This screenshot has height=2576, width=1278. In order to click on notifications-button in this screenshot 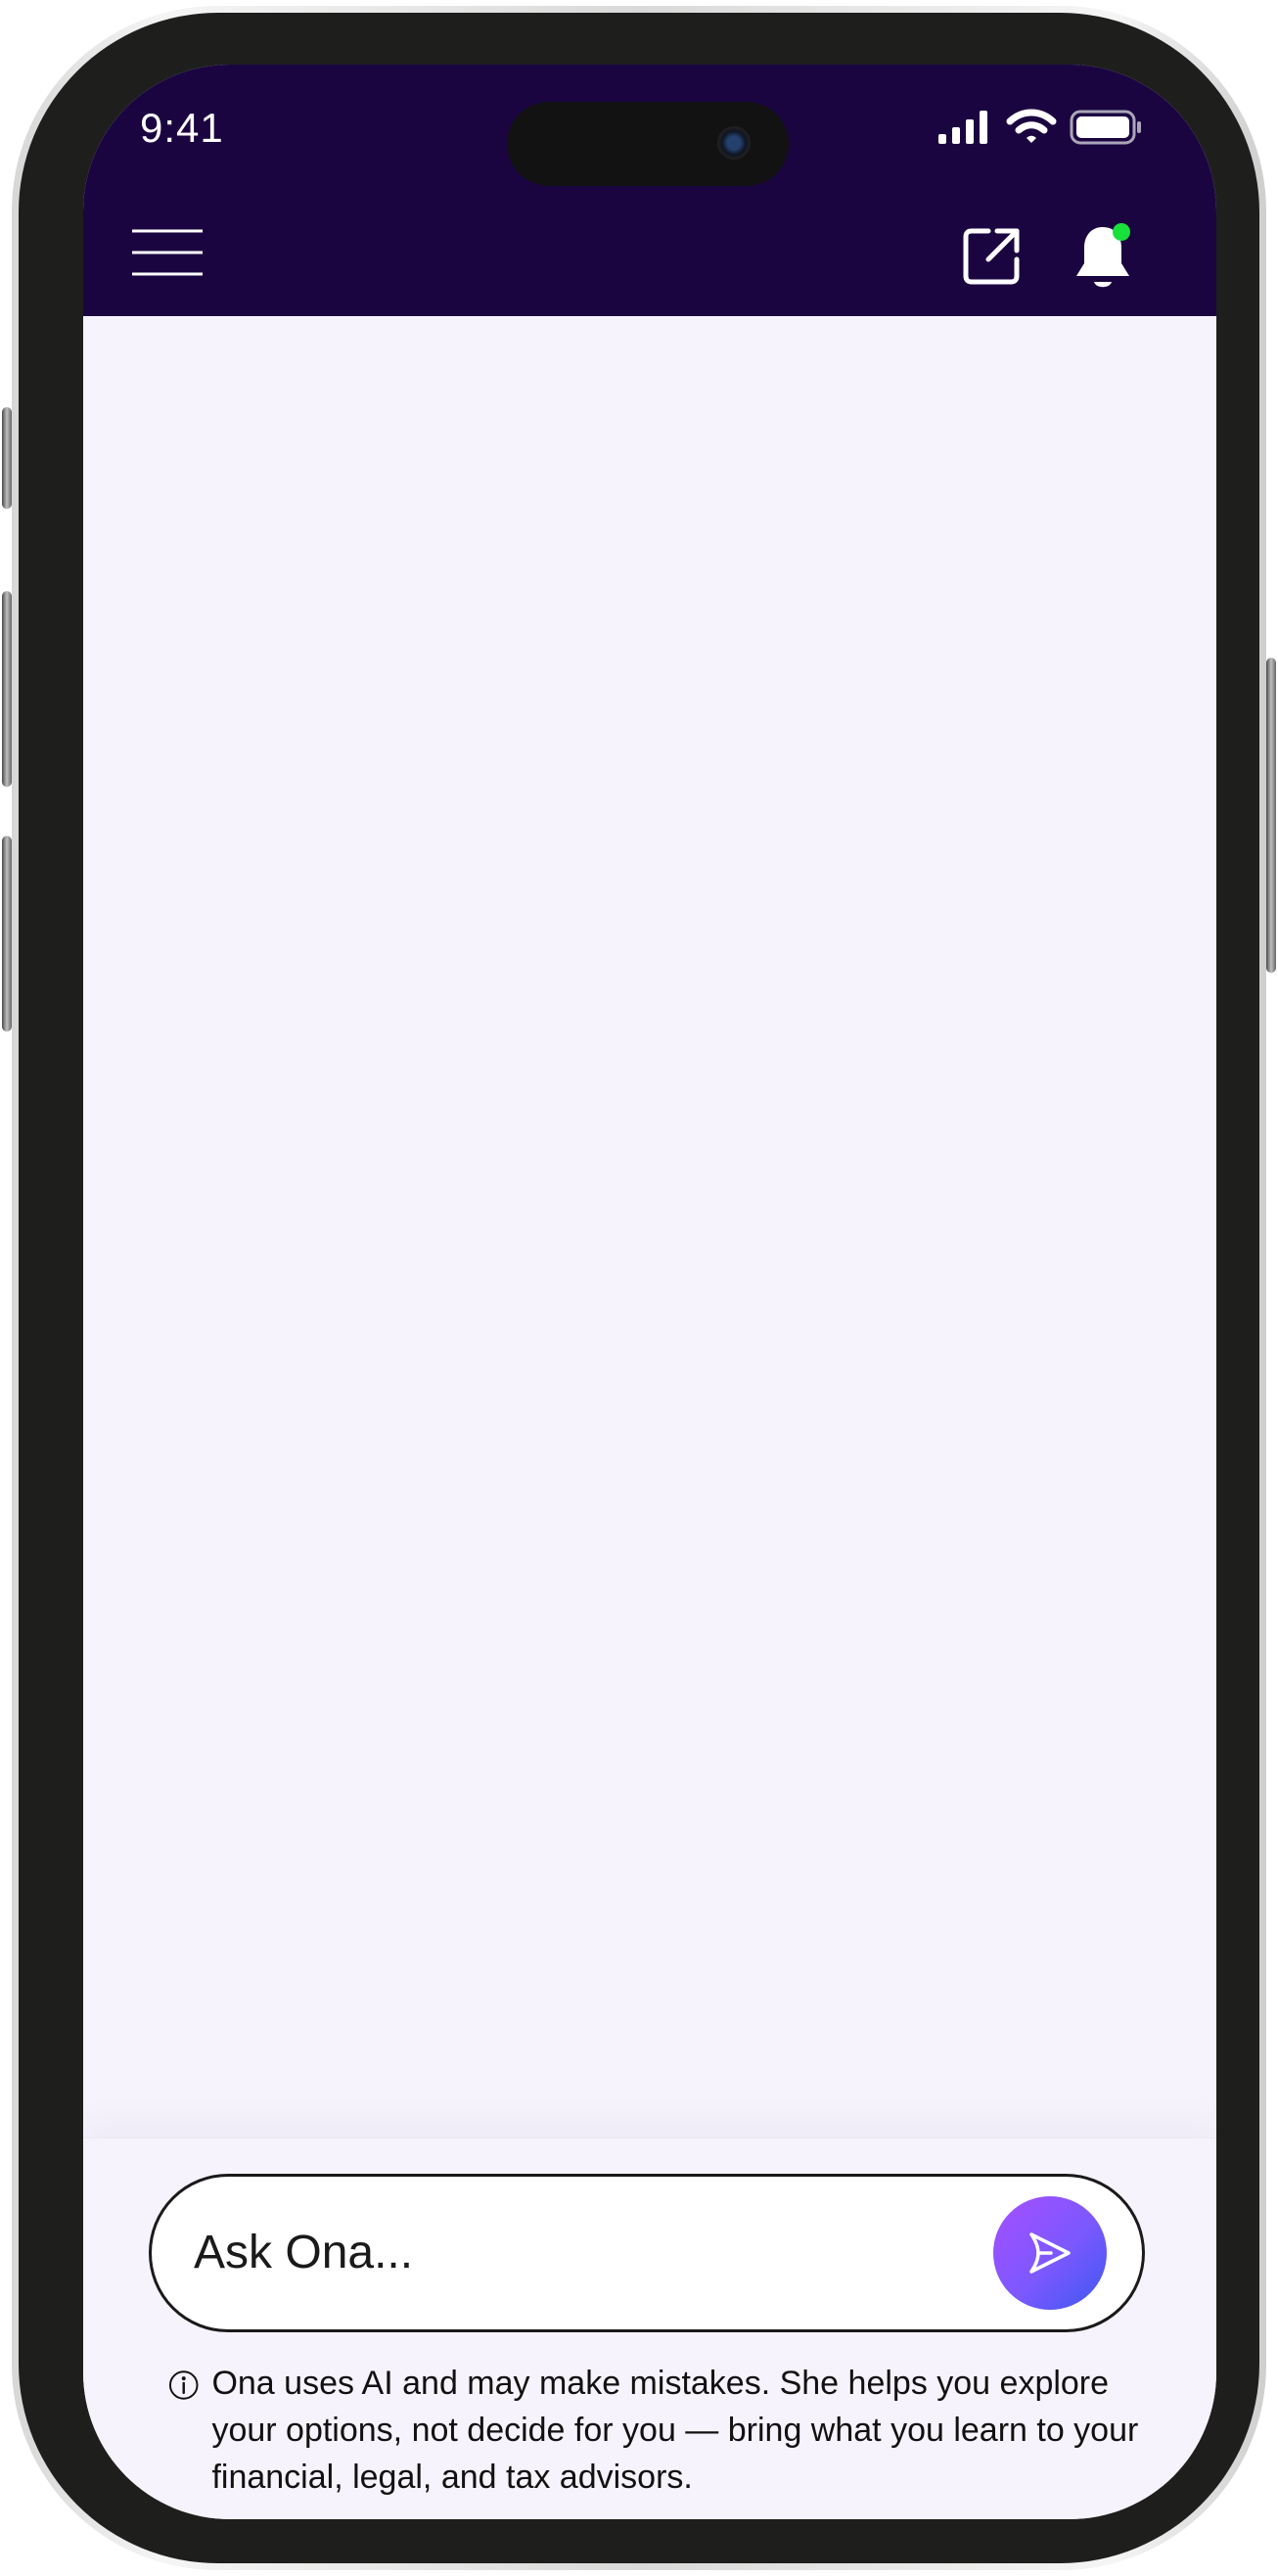, I will do `click(1103, 256)`.